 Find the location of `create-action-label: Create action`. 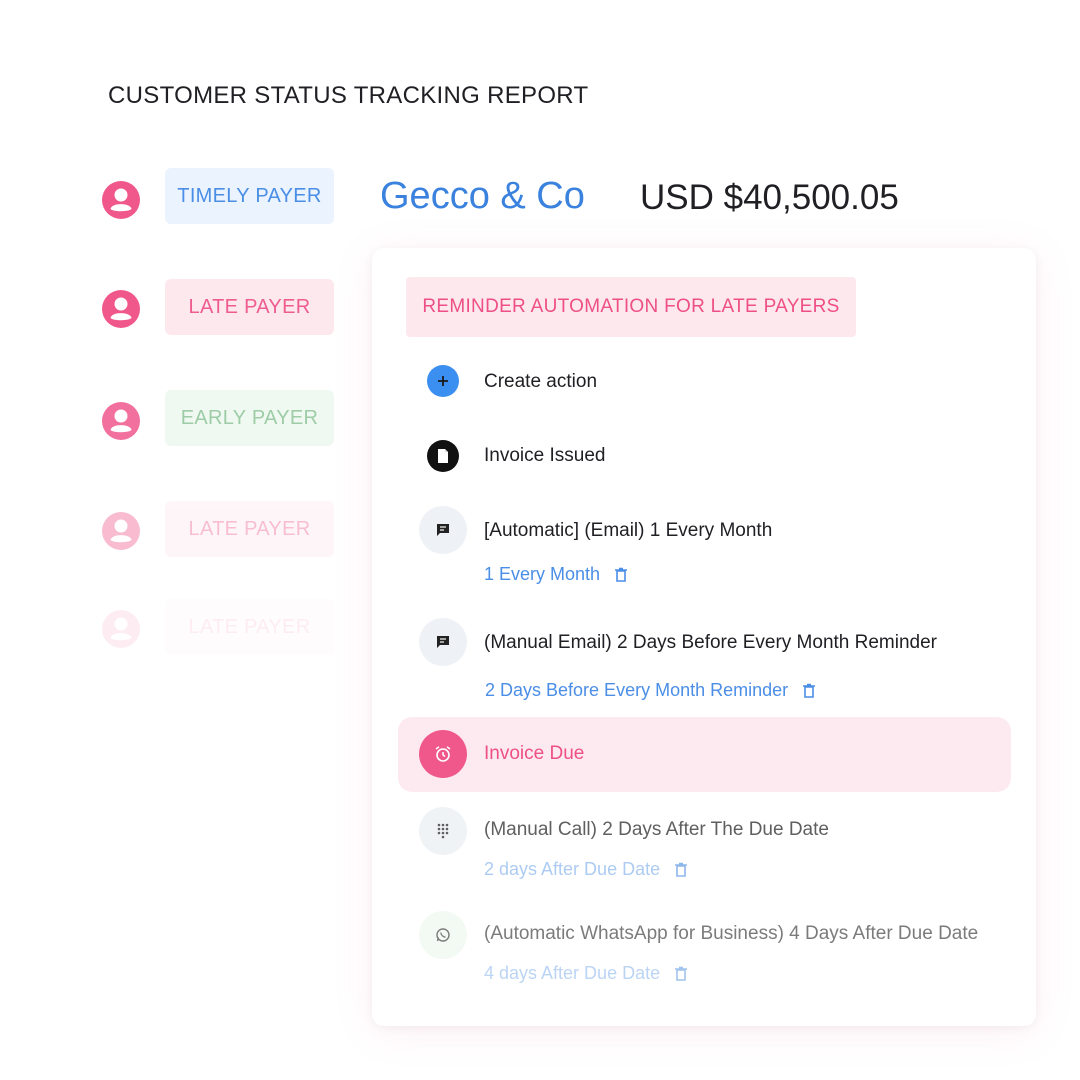

create-action-label: Create action is located at coordinates (540, 382).